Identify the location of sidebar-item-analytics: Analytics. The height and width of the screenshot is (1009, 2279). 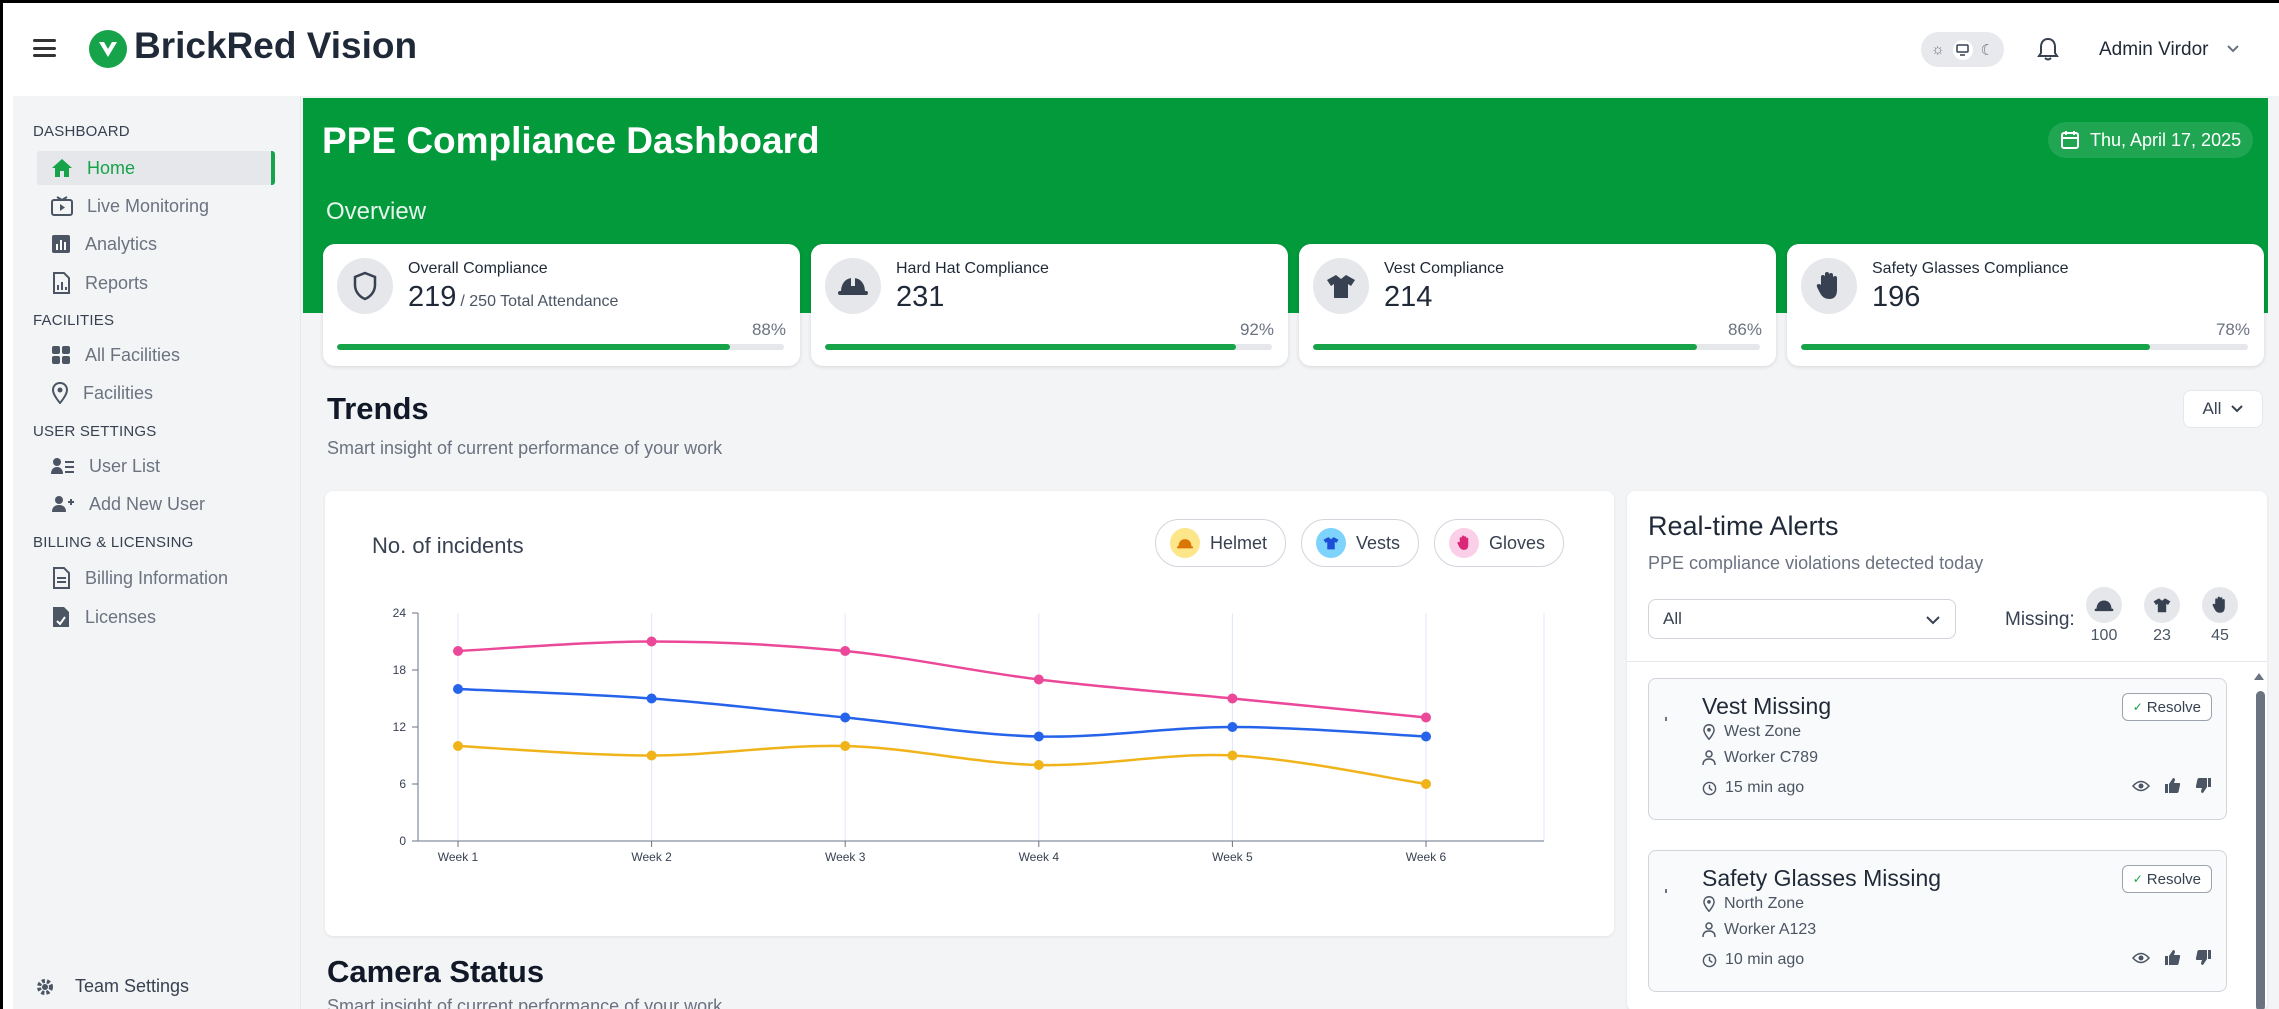
(156, 244).